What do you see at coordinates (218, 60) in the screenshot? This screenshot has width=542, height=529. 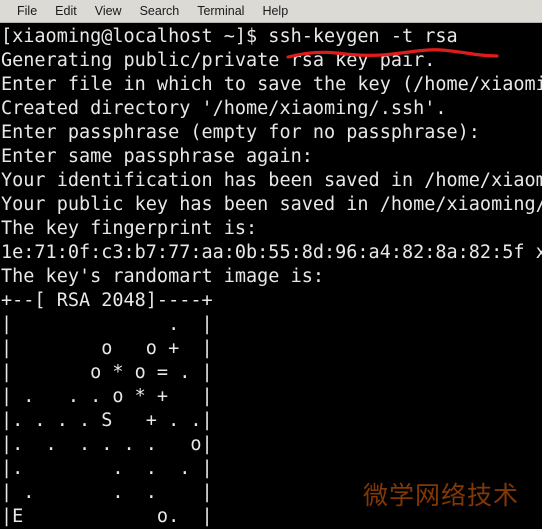 I see `terminal-line: Generating public/private rsa key pair.` at bounding box center [218, 60].